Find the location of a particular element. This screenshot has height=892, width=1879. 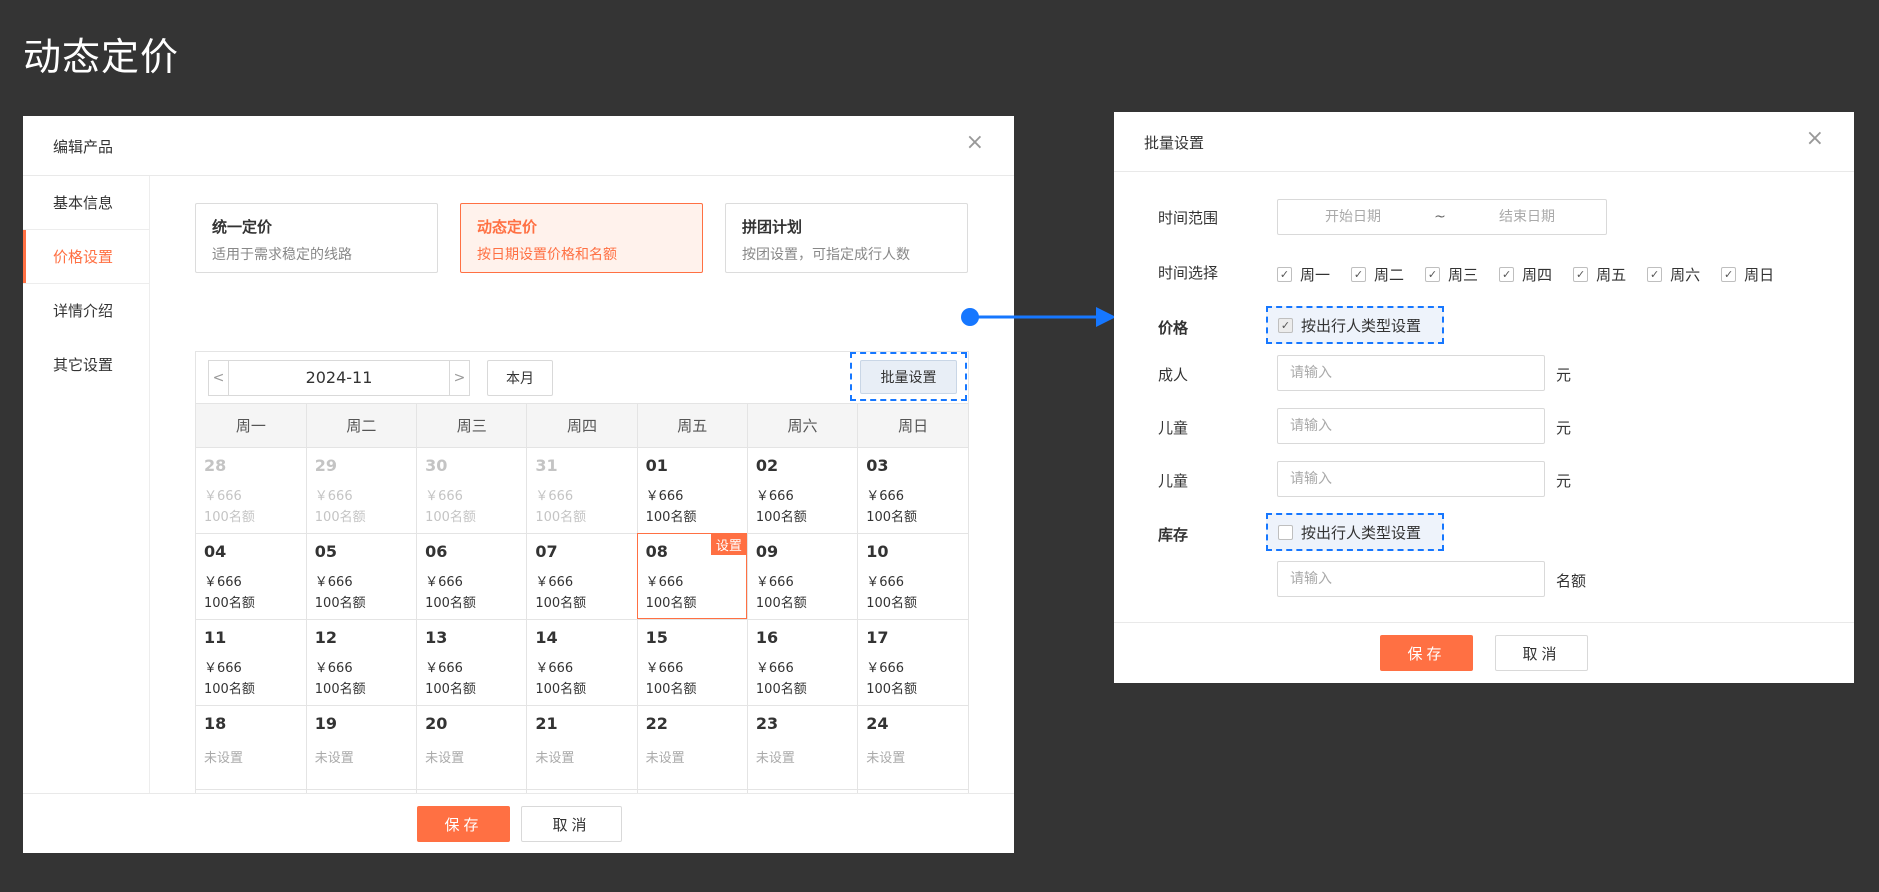

child-price-input is located at coordinates (1411, 426).